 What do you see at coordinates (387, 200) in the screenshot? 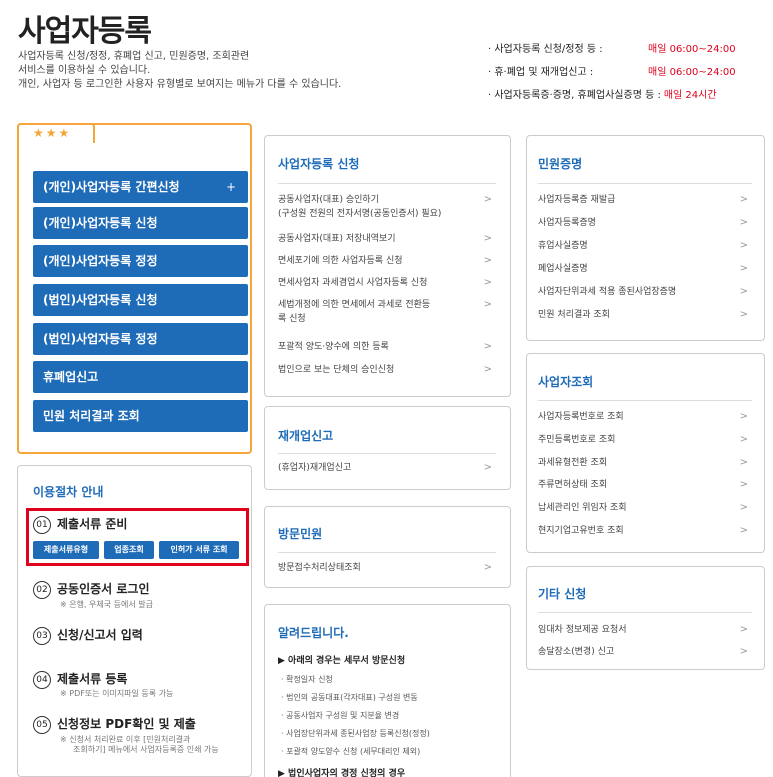
I see `apply-item: 공동사업자(대표) 승인하기 >` at bounding box center [387, 200].